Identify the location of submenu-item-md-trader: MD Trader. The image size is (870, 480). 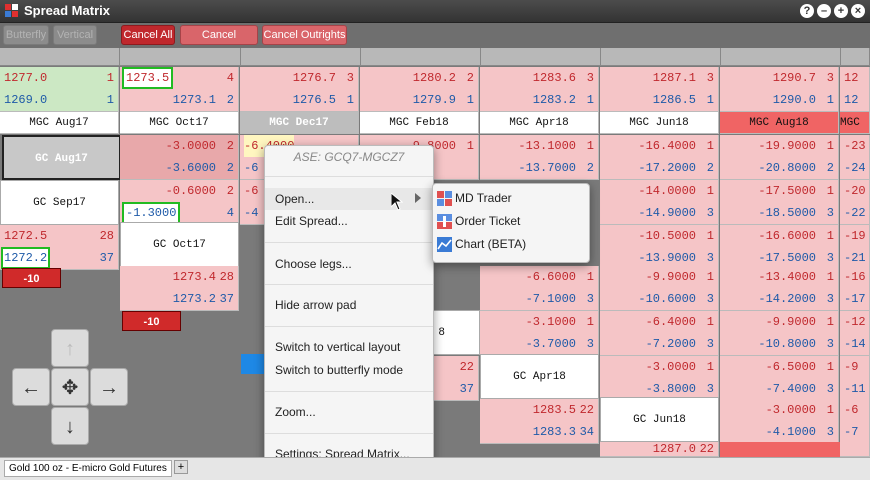
(483, 198).